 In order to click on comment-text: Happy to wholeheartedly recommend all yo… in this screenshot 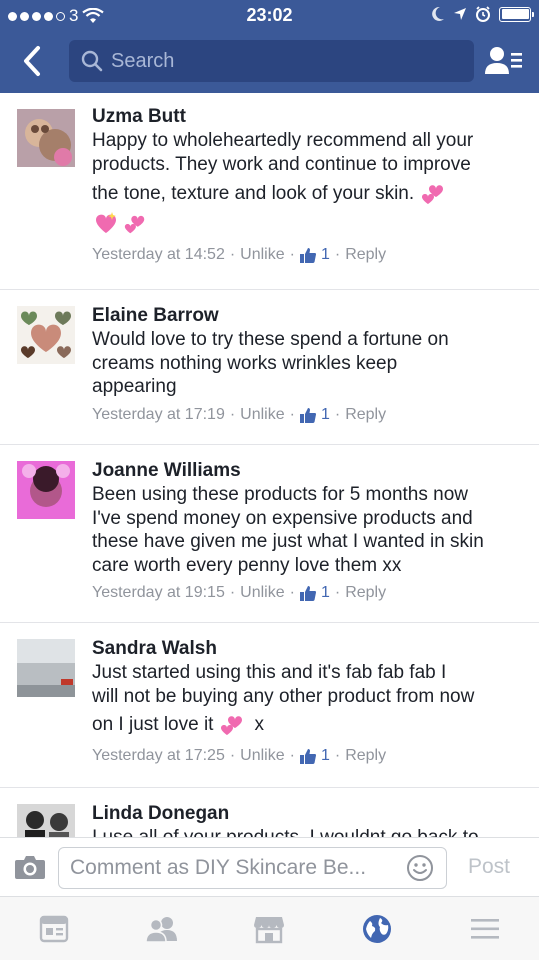, I will do `click(306, 184)`.